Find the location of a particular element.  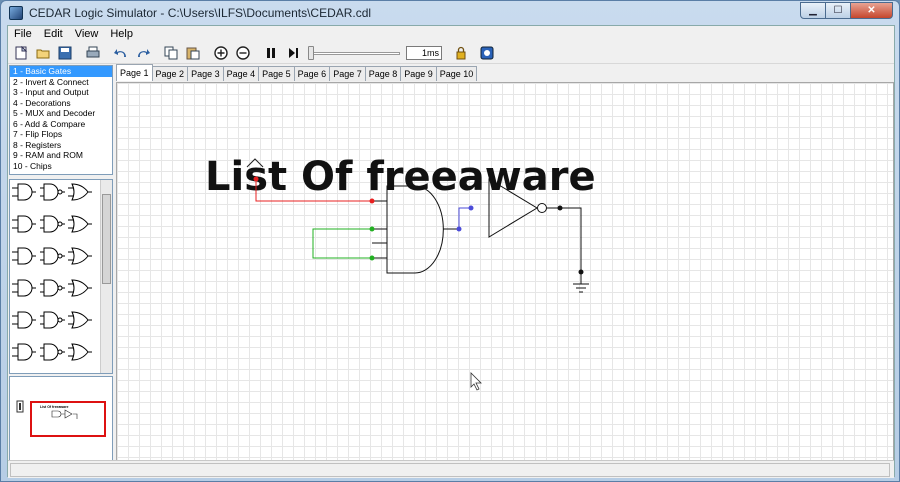

close-icon: ✕ is located at coordinates (871, 10).